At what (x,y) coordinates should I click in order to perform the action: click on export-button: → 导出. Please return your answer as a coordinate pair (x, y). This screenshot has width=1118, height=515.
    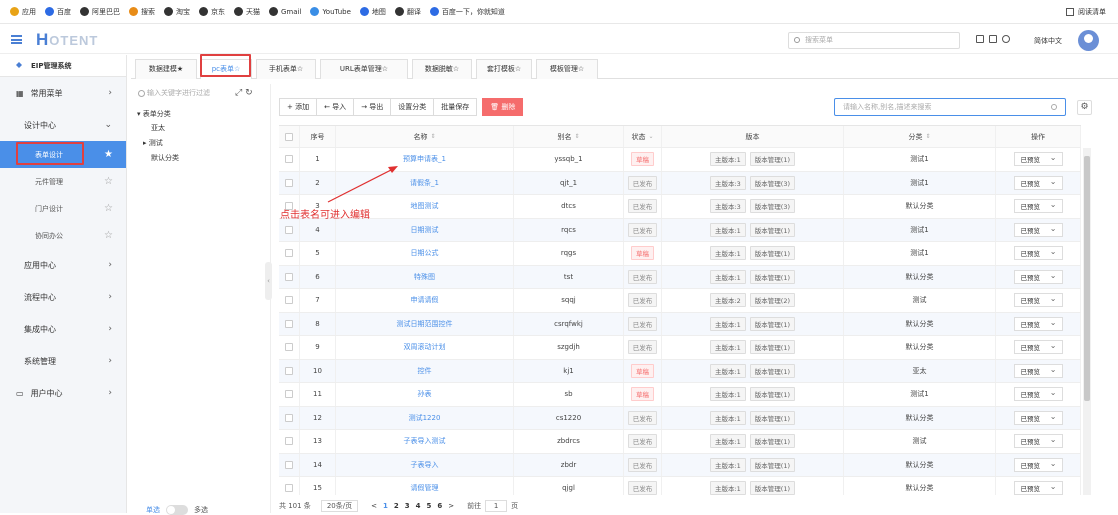
    Looking at the image, I should click on (372, 107).